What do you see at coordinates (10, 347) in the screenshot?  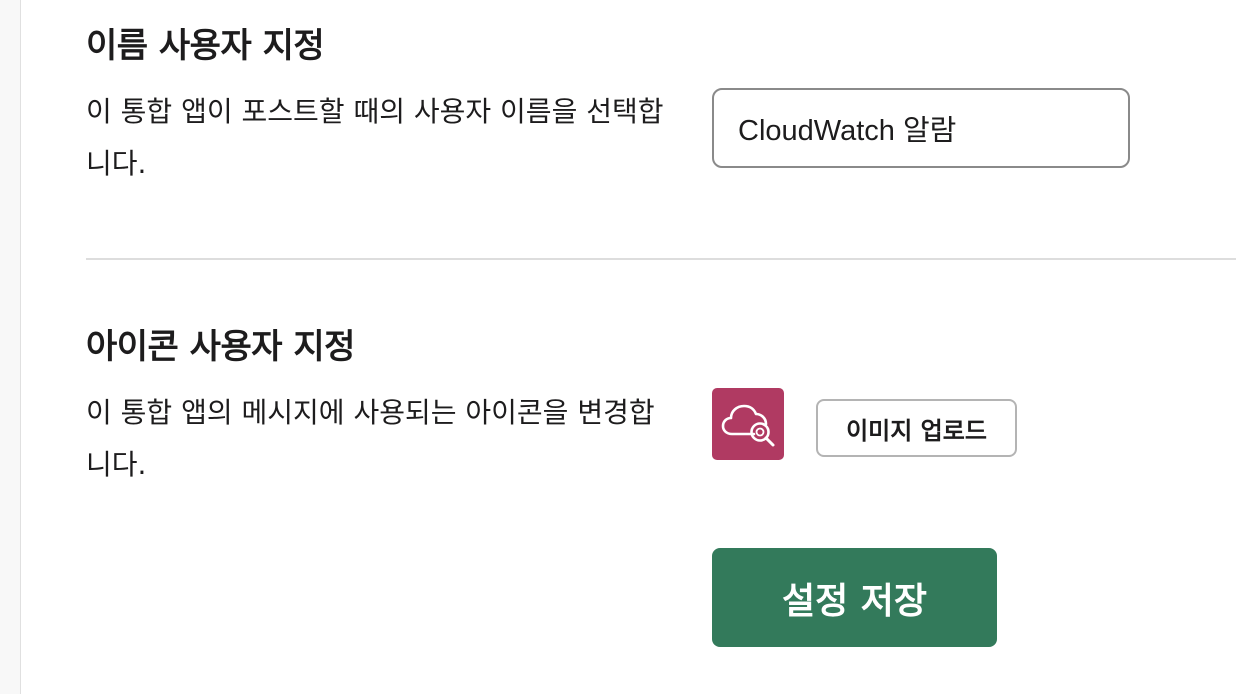 I see `left-sidebar-edge` at bounding box center [10, 347].